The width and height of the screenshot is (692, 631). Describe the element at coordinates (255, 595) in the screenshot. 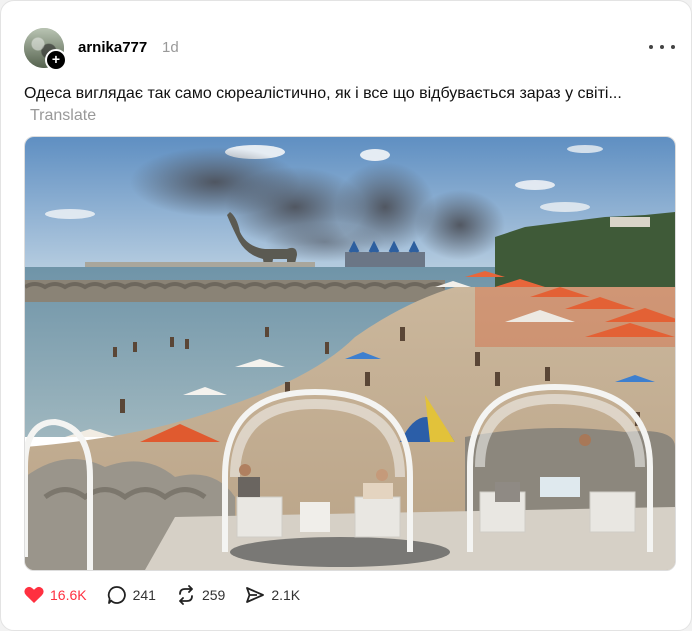

I see `share-icon` at that location.